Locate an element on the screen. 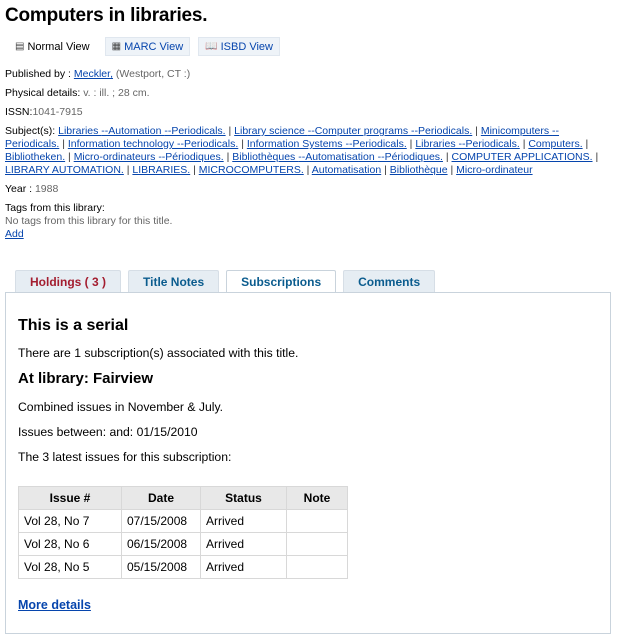 The height and width of the screenshot is (634, 618). add-tag-link: Add is located at coordinates (14, 234).